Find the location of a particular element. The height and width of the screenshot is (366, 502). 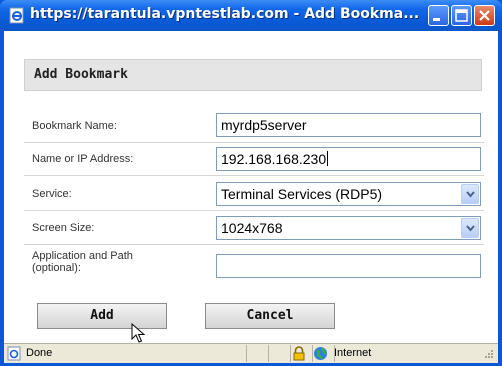

minimize-icon is located at coordinates (436, 19).